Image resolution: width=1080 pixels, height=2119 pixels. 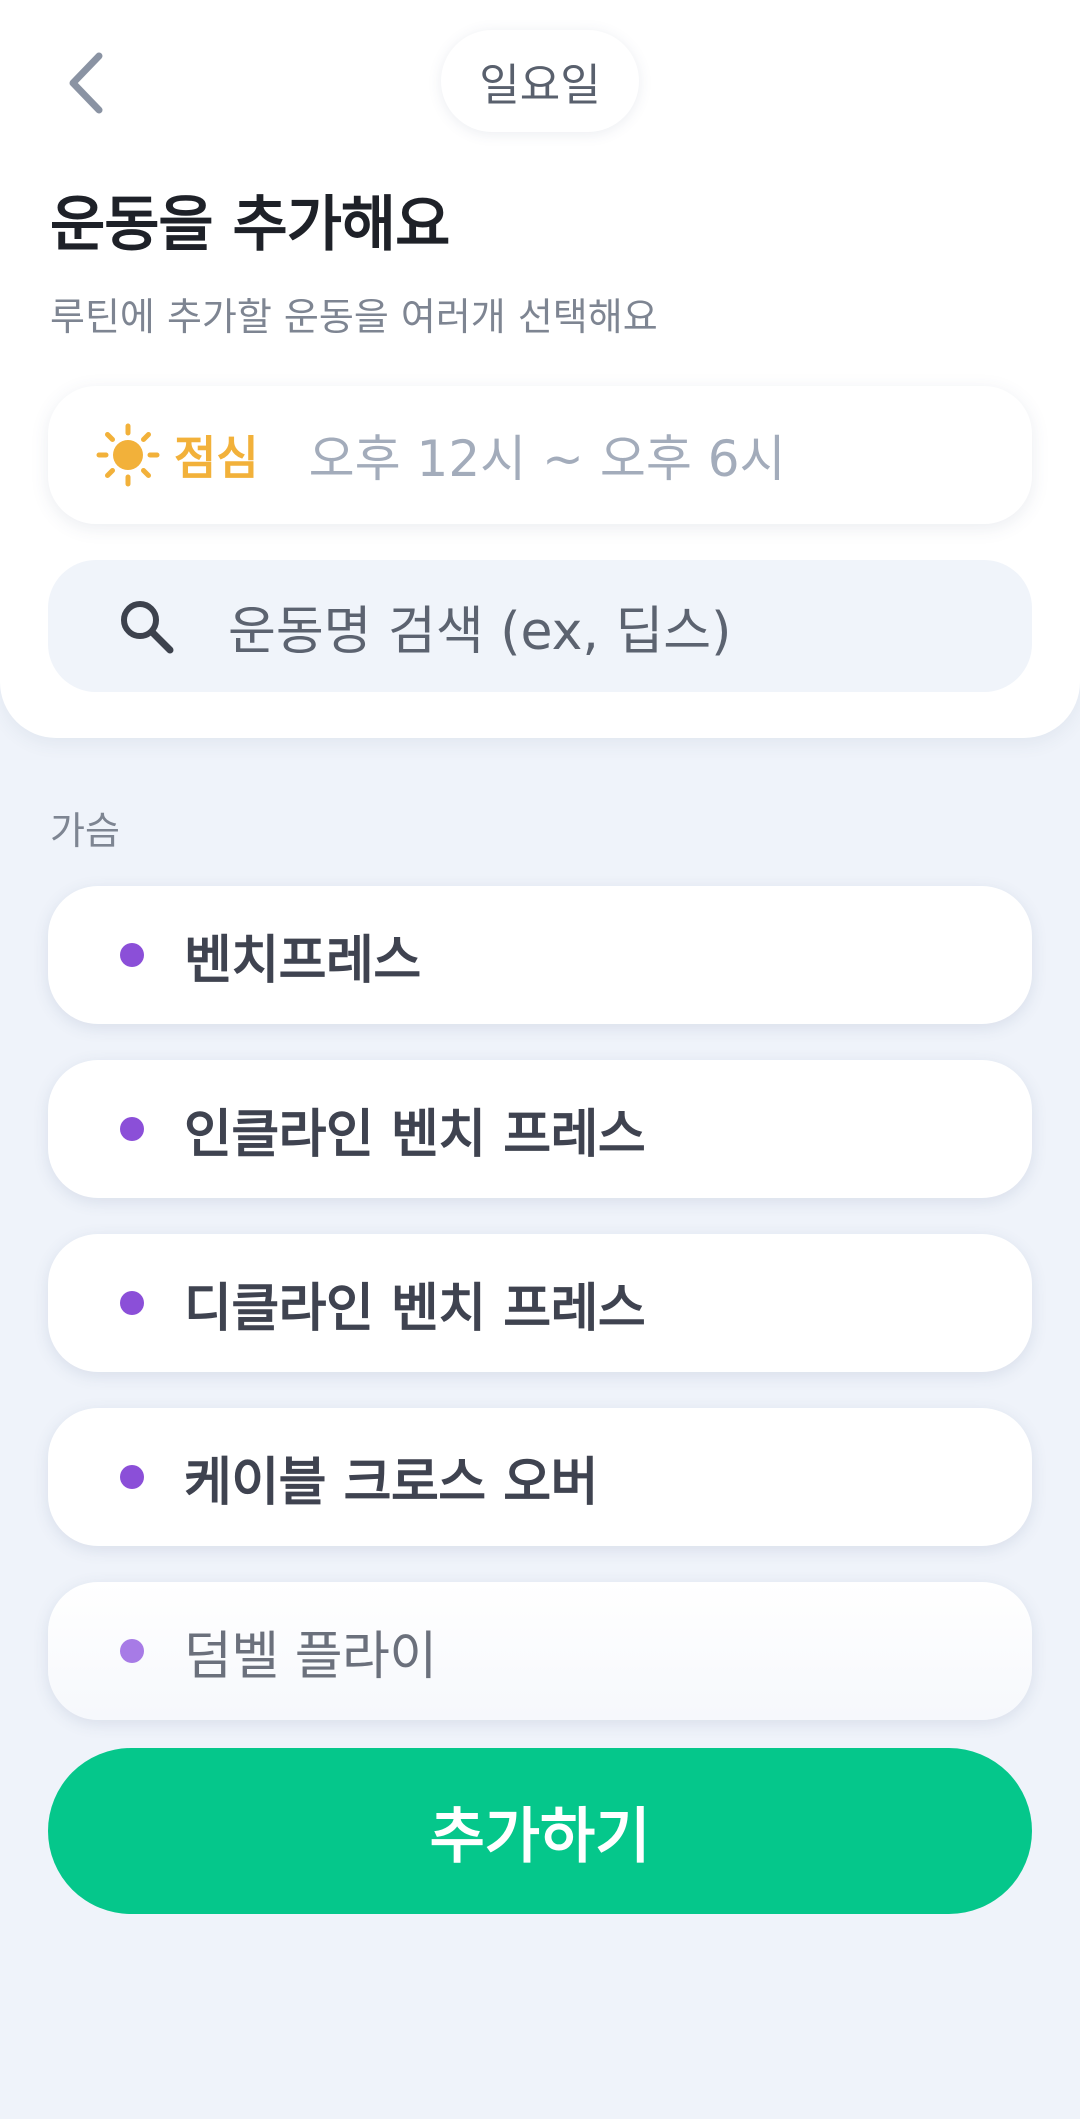 I want to click on category-label: 가슴, so click(x=85, y=831).